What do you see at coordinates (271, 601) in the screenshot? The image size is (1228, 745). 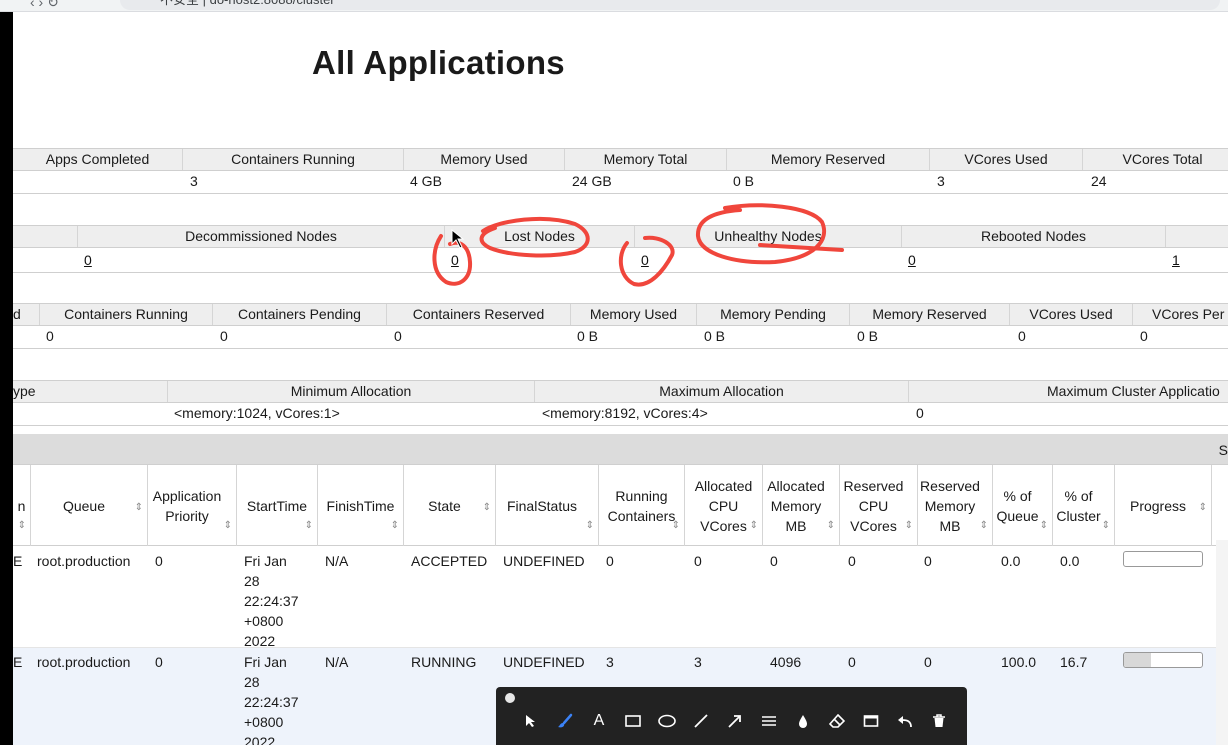 I see `starttime-line: 22:24:37` at bounding box center [271, 601].